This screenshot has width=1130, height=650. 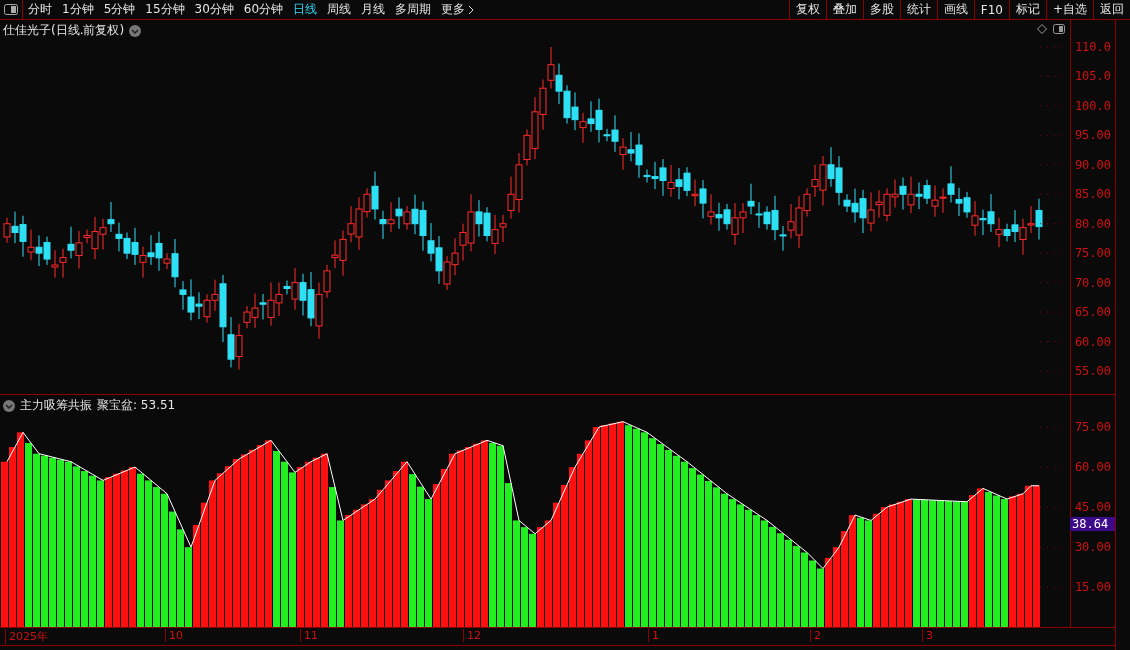 What do you see at coordinates (339, 9) in the screenshot?
I see `period-tab: 周线` at bounding box center [339, 9].